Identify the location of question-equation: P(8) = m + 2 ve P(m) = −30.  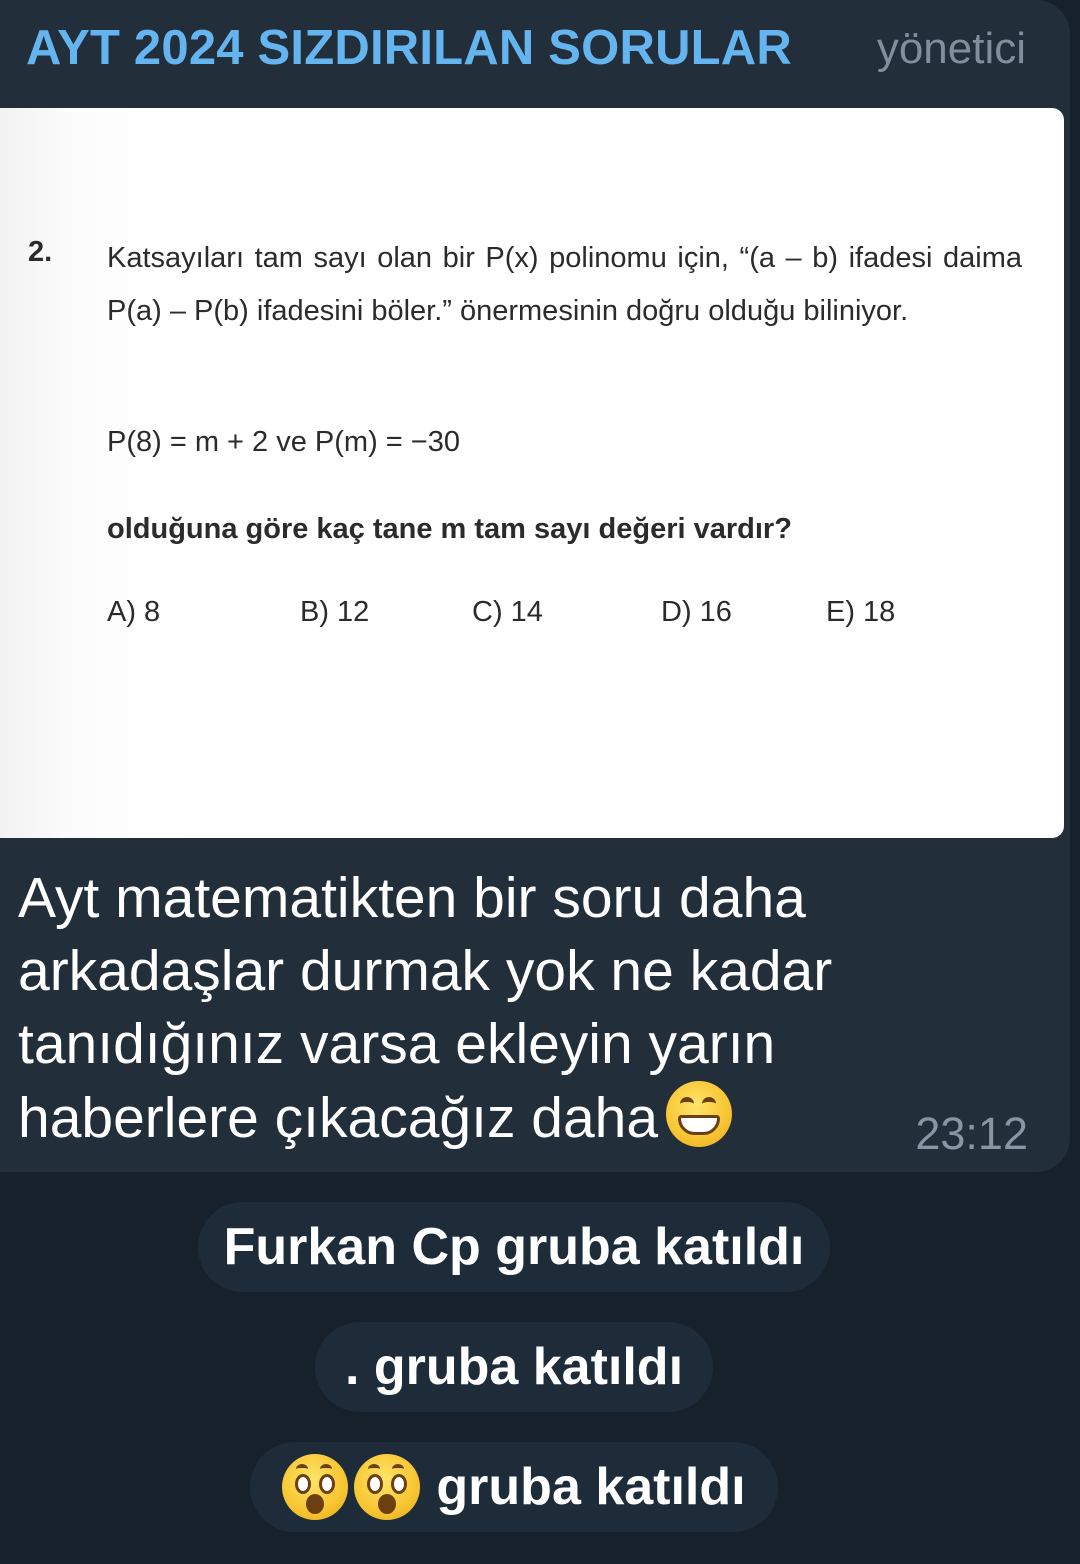
(283, 442).